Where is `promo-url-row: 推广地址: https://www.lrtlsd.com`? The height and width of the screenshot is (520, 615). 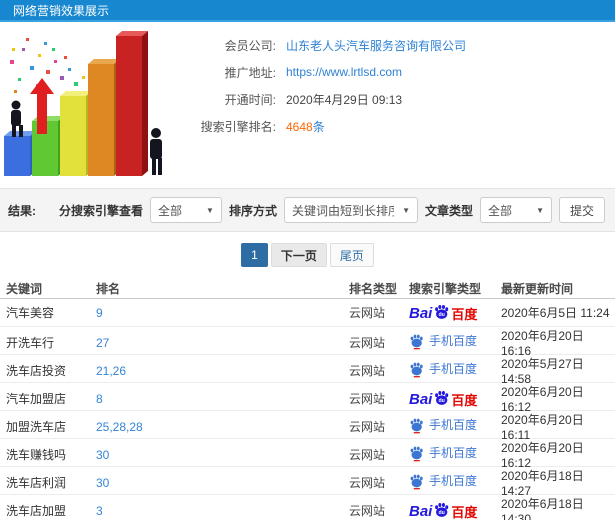
promo-url-row: 推广地址: https://www.lrtlsd.com is located at coordinates (317, 72).